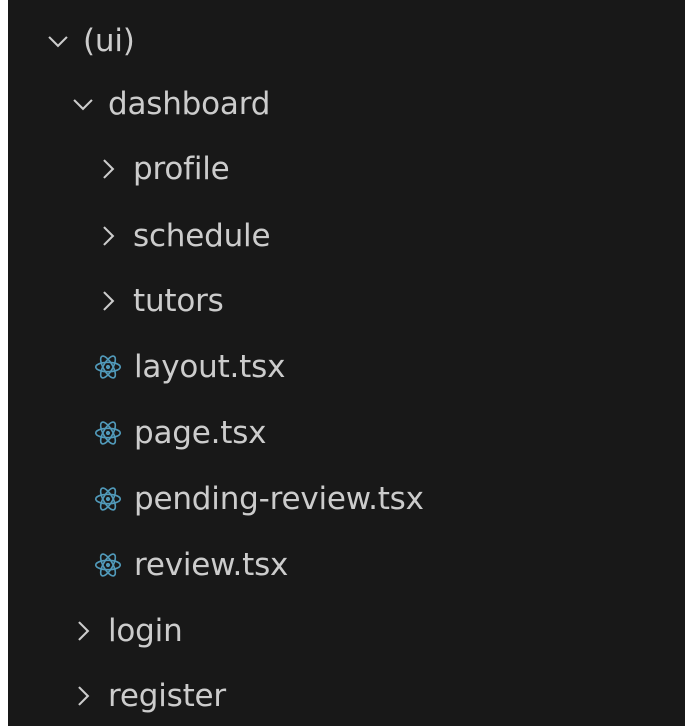 The image size is (685, 726). I want to click on folder-label: (ui), so click(109, 41).